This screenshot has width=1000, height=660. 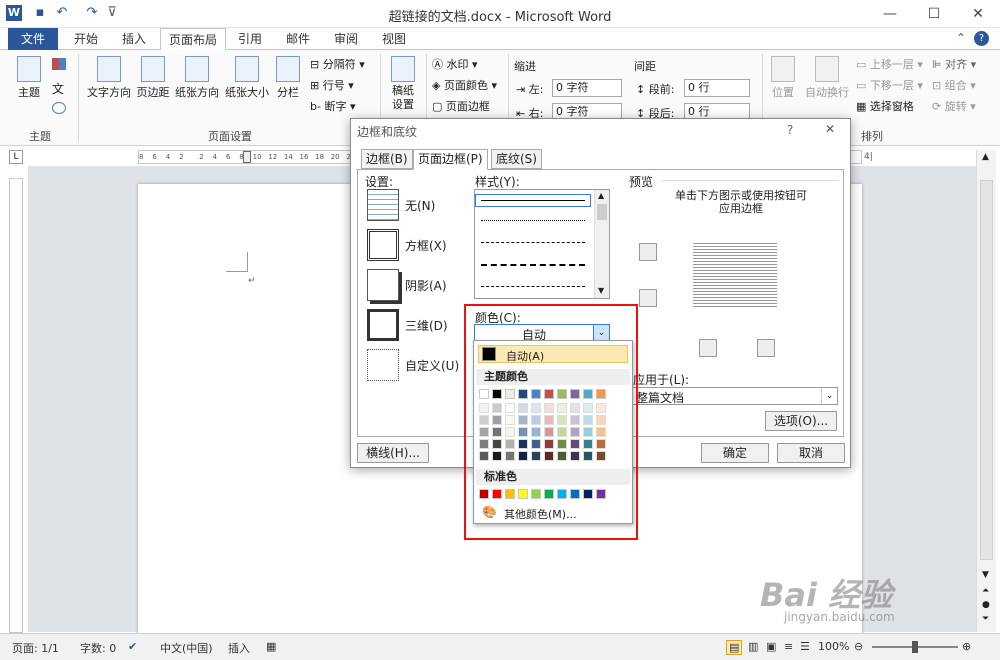 I want to click on rotate-button: ⟳ 旋转 ▾, so click(x=954, y=106).